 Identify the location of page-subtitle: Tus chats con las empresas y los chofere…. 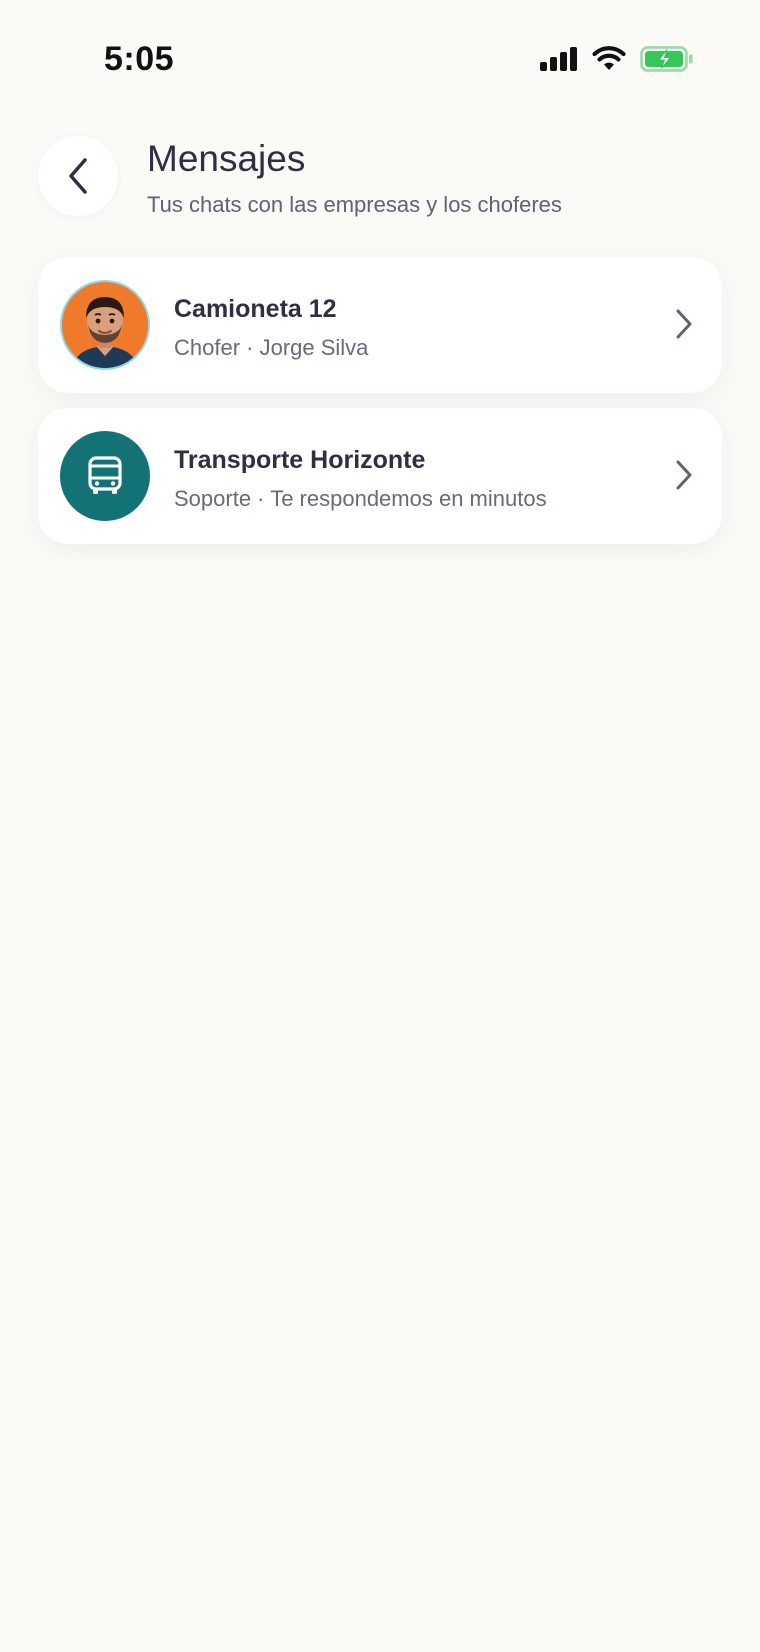
(354, 204).